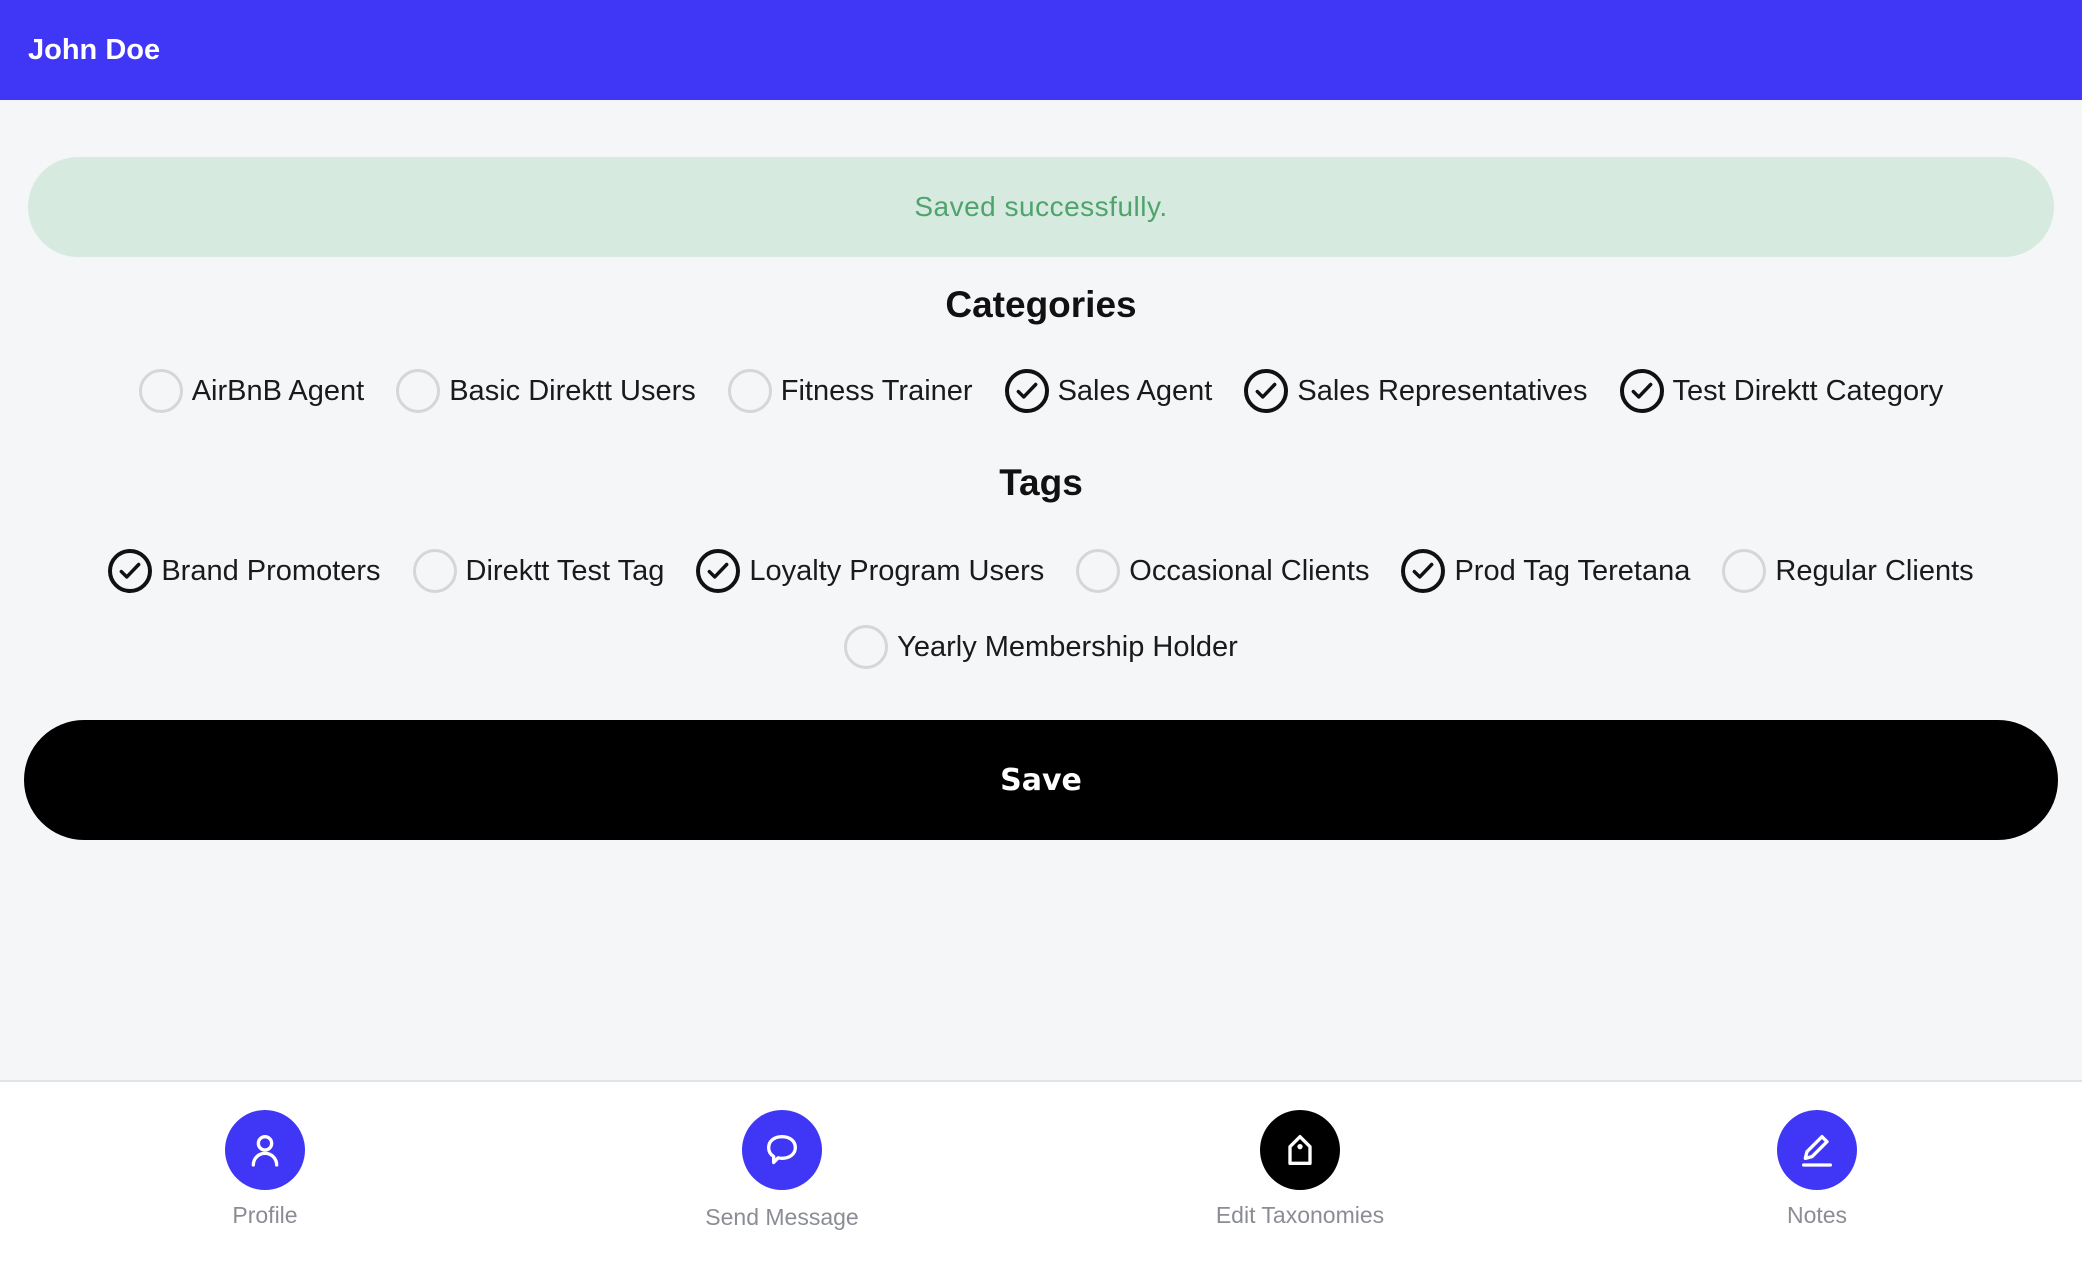 Image resolution: width=2082 pixels, height=1264 pixels. Describe the element at coordinates (1874, 570) in the screenshot. I see `tag-label: Regular Clients` at that location.